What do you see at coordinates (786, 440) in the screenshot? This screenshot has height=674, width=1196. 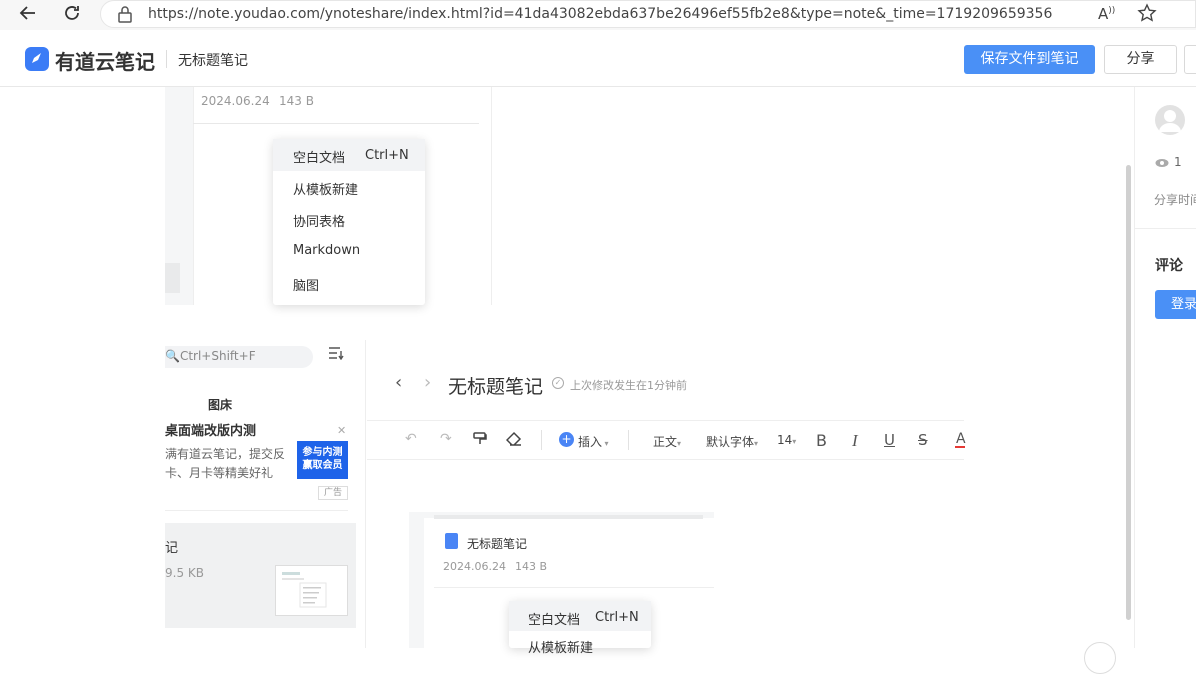 I see `font-size-select: 14▾` at bounding box center [786, 440].